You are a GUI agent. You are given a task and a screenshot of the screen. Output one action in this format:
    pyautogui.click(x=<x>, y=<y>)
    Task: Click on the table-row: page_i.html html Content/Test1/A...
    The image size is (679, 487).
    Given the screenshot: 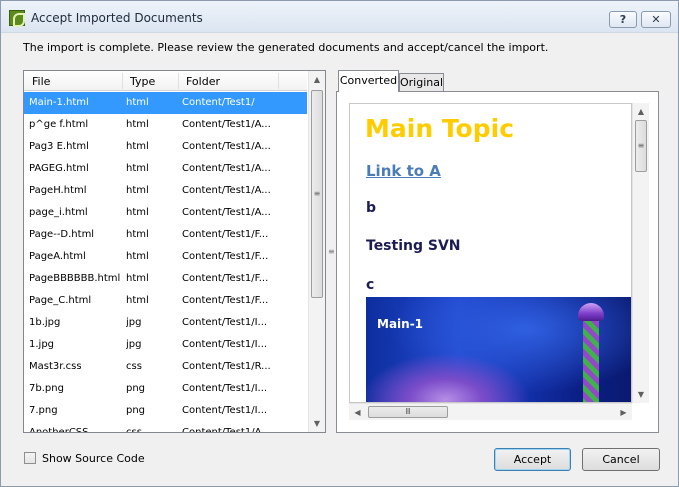 What is the action you would take?
    pyautogui.click(x=165, y=213)
    